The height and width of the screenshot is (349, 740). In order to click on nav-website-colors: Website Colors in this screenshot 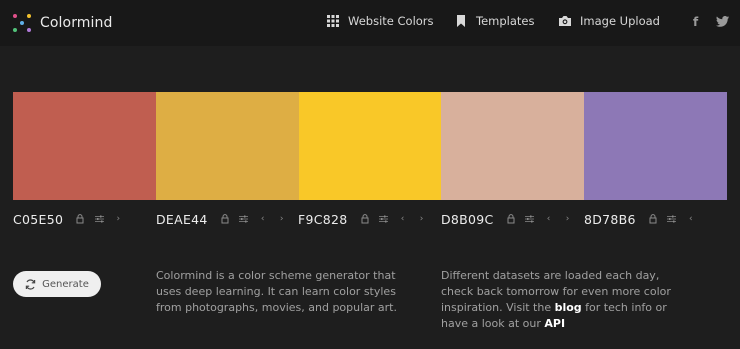, I will do `click(380, 21)`.